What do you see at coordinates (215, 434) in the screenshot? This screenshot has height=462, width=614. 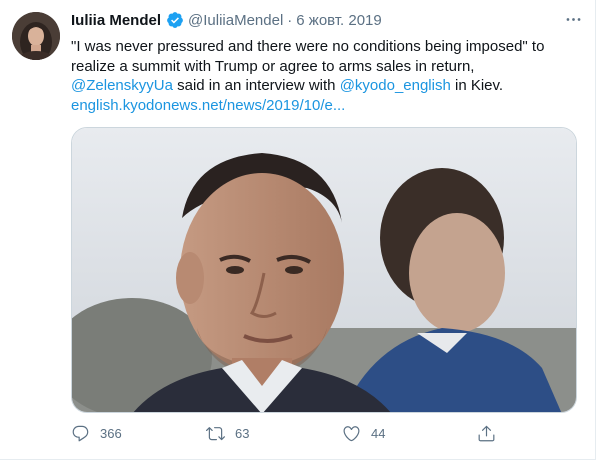 I see `retweet-icon` at bounding box center [215, 434].